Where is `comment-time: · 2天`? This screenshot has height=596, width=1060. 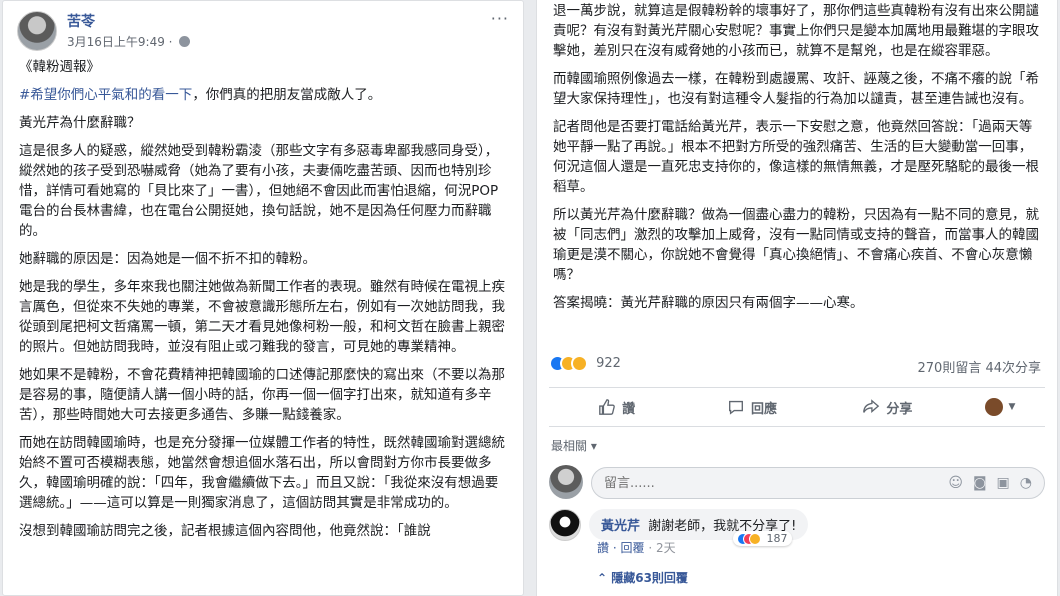 comment-time: · 2天 is located at coordinates (661, 548).